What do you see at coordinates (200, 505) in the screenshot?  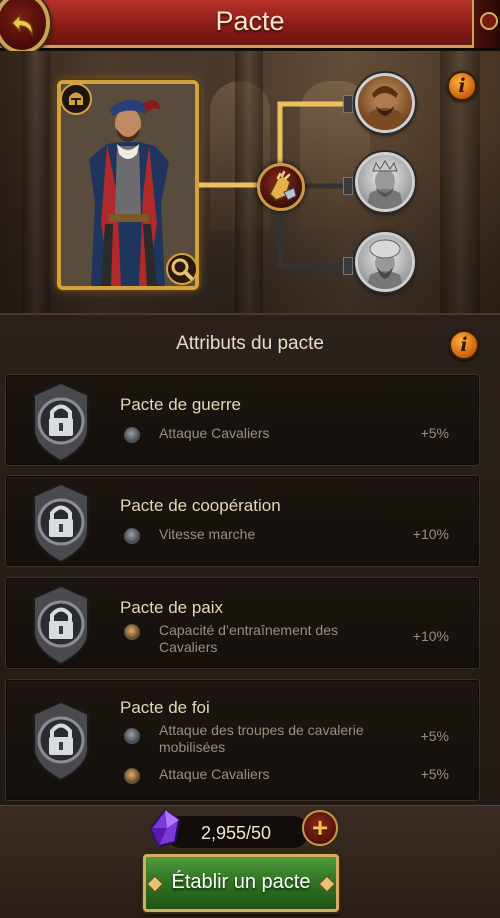 I see `pact-name: Pacte de coopération` at bounding box center [200, 505].